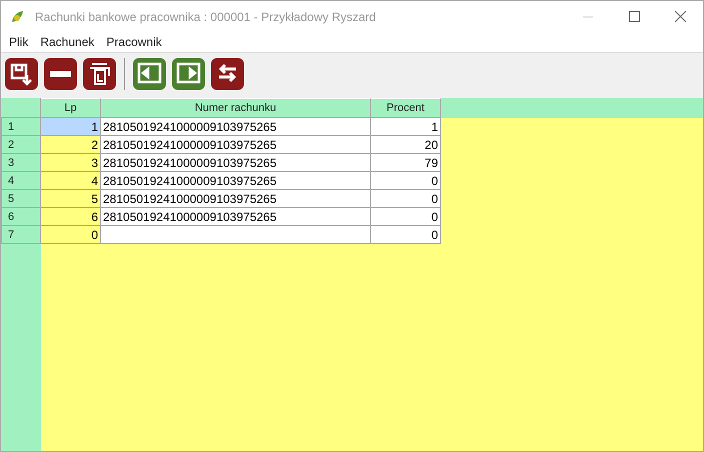 The width and height of the screenshot is (704, 452). Describe the element at coordinates (134, 42) in the screenshot. I see `menu-item: Pracownik` at that location.